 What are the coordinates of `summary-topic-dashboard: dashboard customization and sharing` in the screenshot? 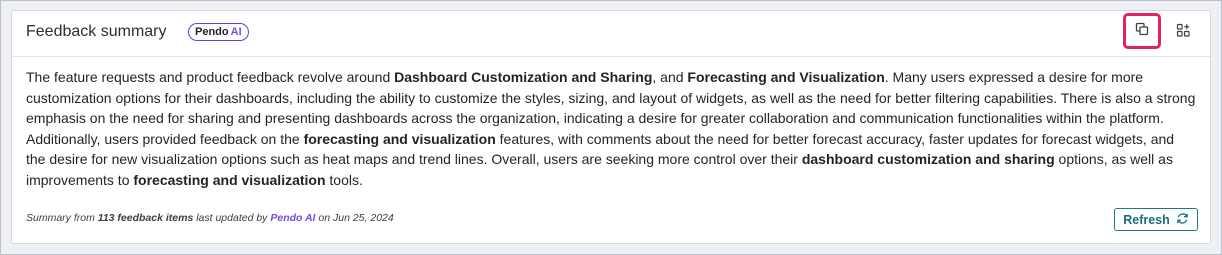 It's located at (928, 159).